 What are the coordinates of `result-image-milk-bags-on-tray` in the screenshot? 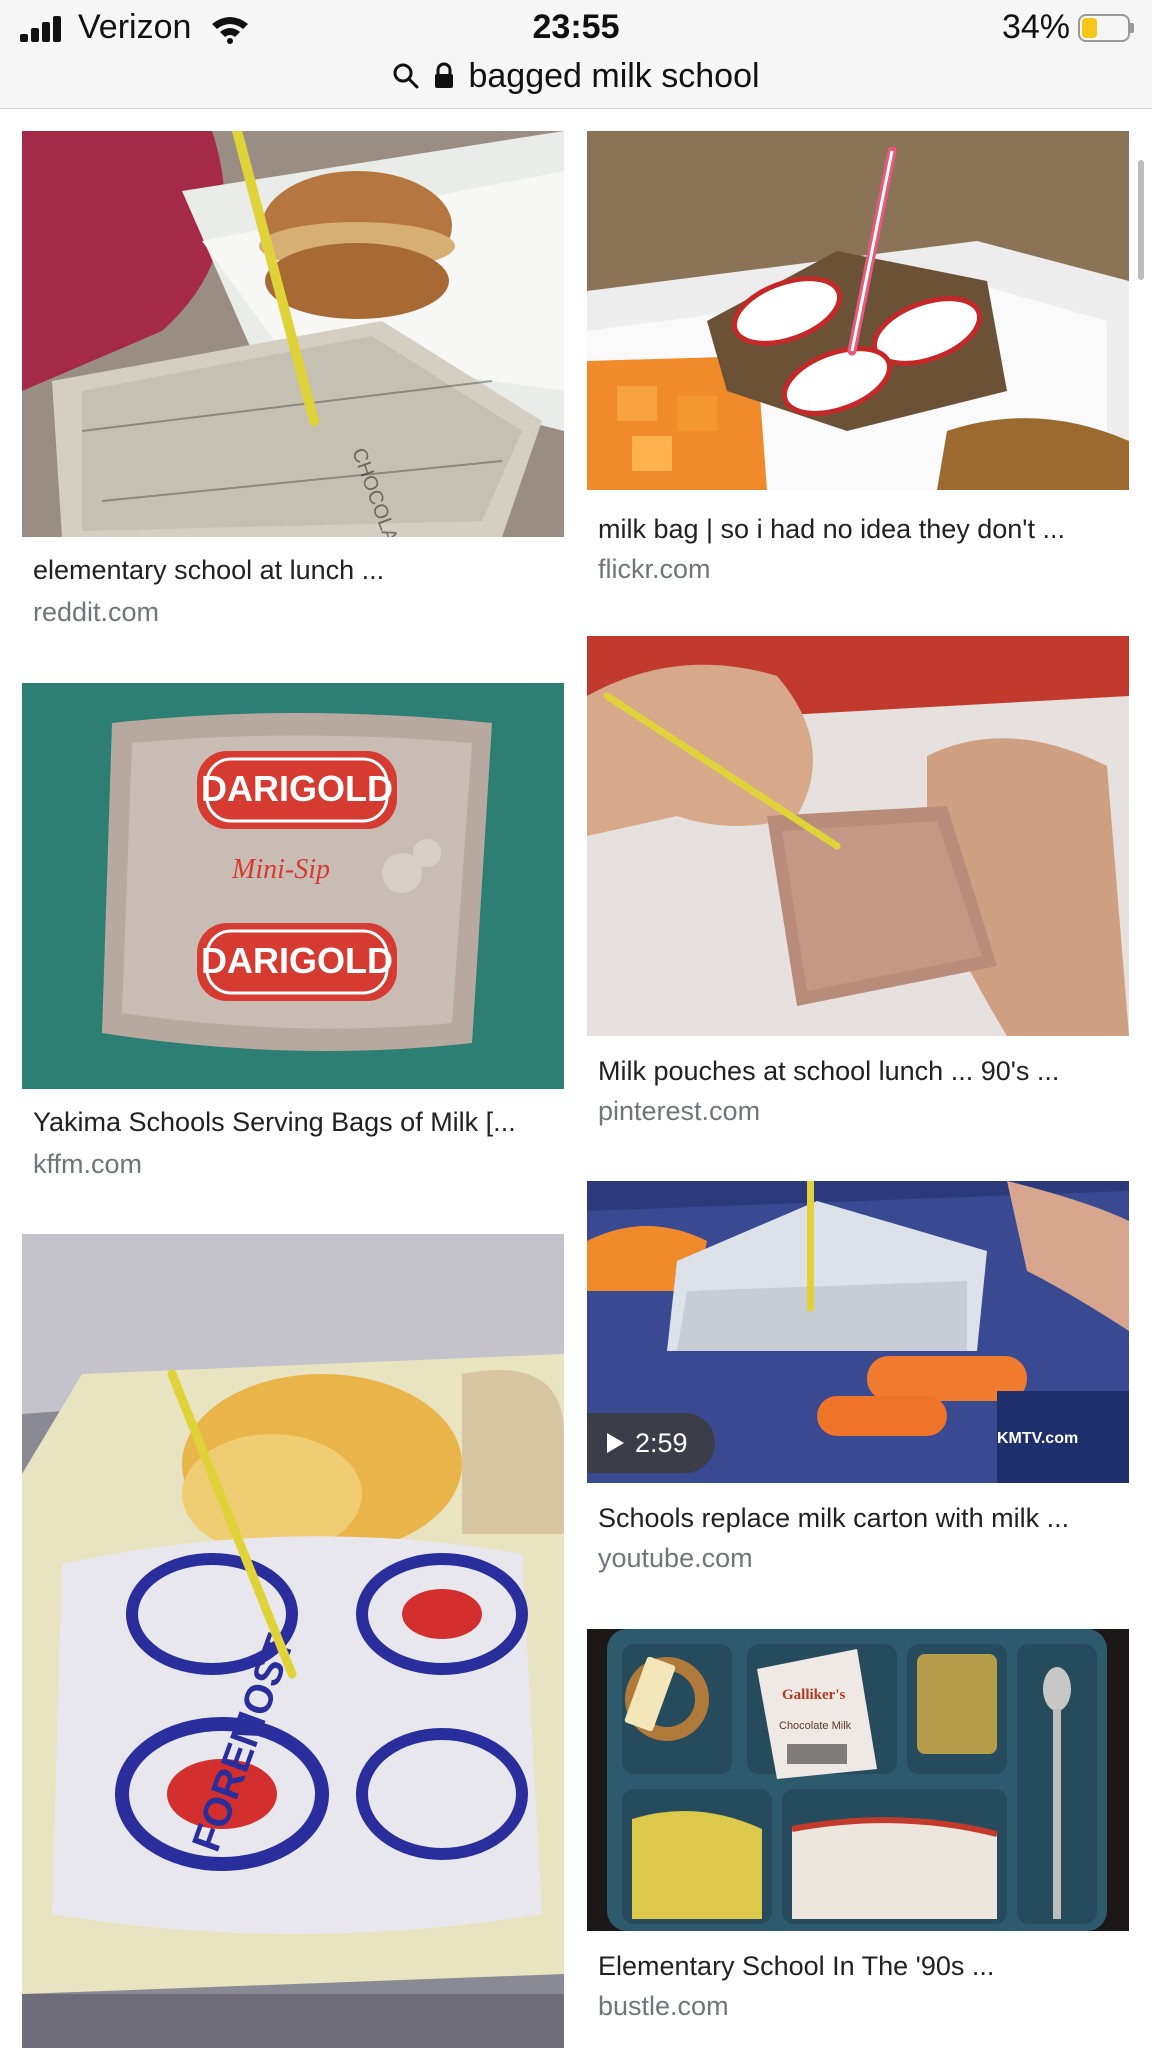 It's located at (858, 310).